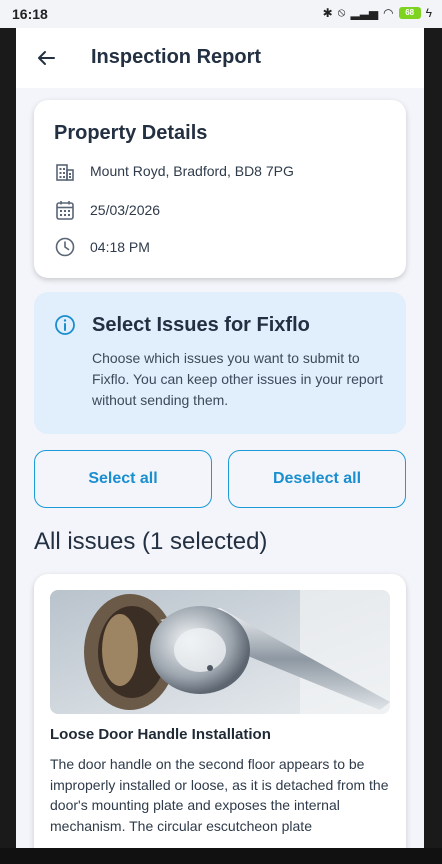 The height and width of the screenshot is (864, 442). I want to click on status-time: 16:18, so click(30, 14).